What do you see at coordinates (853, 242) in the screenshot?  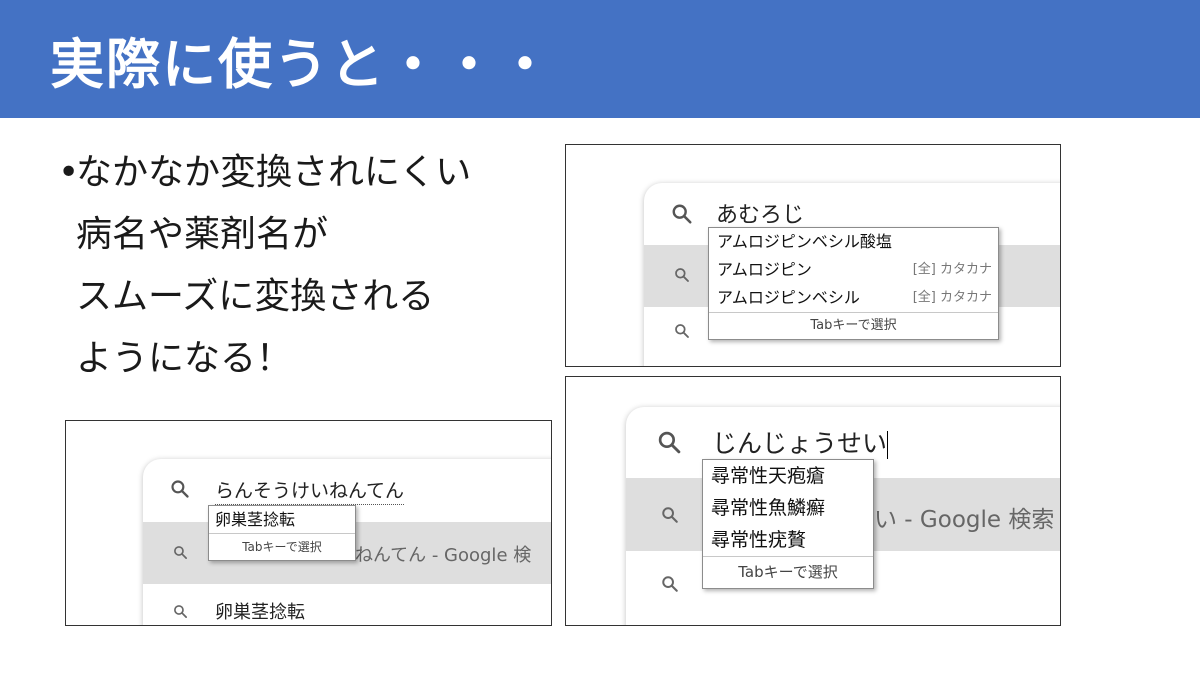 I see `ime-candidate: アムロジピンベシル酸塩` at bounding box center [853, 242].